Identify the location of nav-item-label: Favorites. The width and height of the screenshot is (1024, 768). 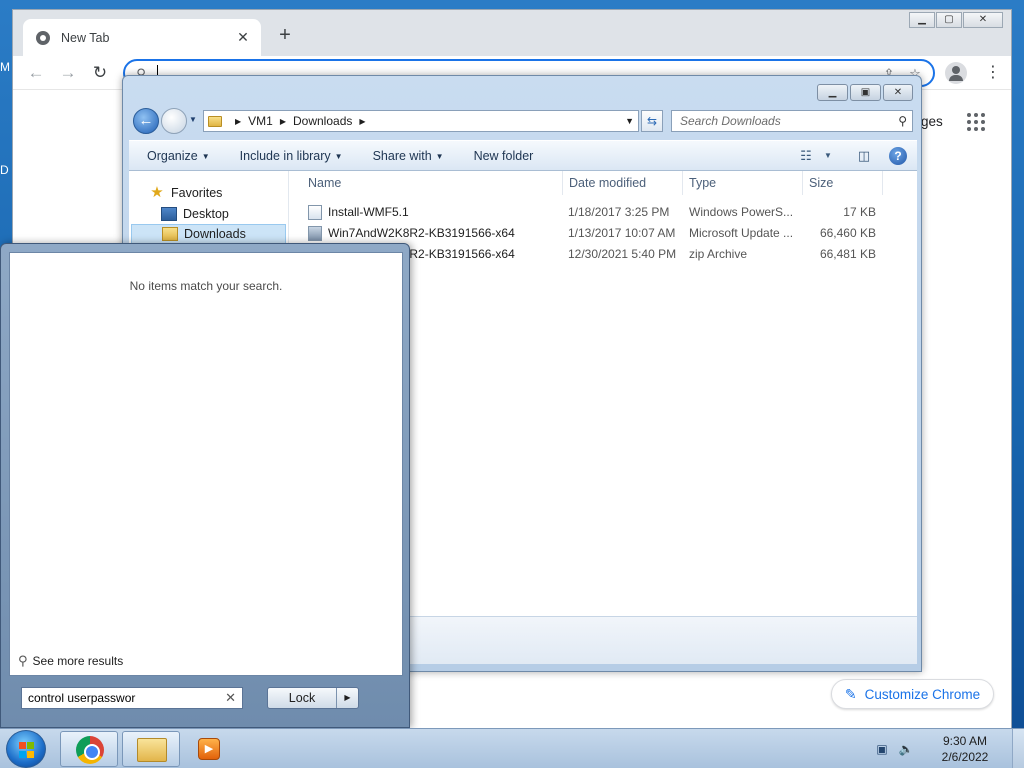
(197, 193).